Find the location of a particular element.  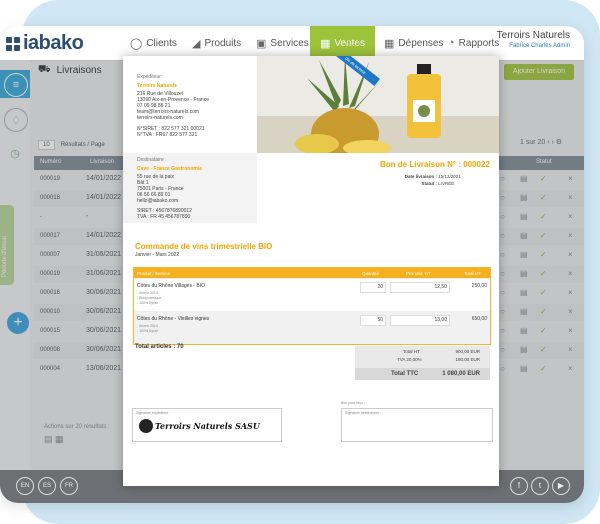

product-photo is located at coordinates (378, 104).